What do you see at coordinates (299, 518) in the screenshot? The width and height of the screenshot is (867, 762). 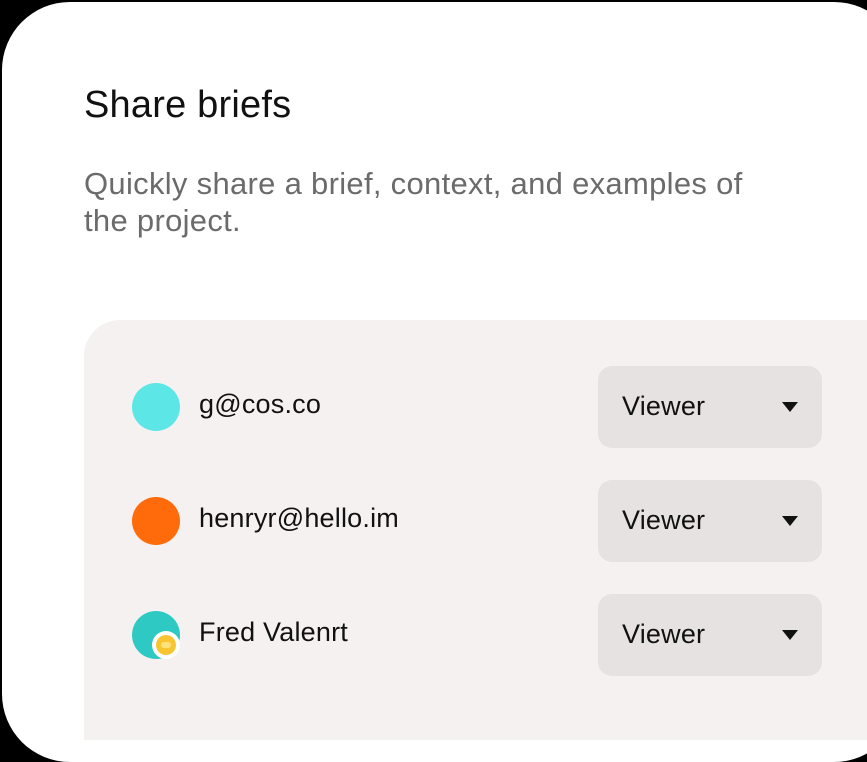 I see `member-name: henryr@hello.im` at bounding box center [299, 518].